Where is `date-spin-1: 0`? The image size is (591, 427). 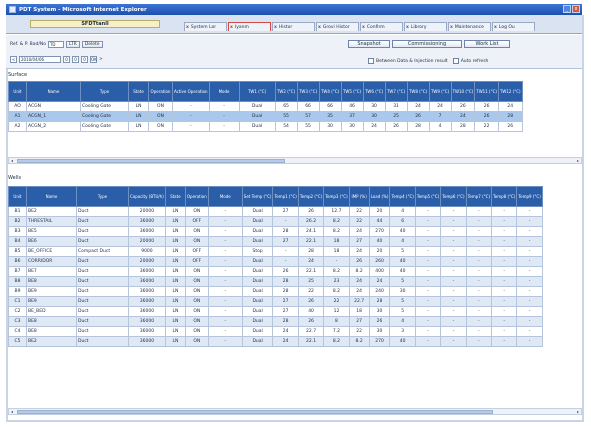
date-spin-1: 0 is located at coordinates (66, 59).